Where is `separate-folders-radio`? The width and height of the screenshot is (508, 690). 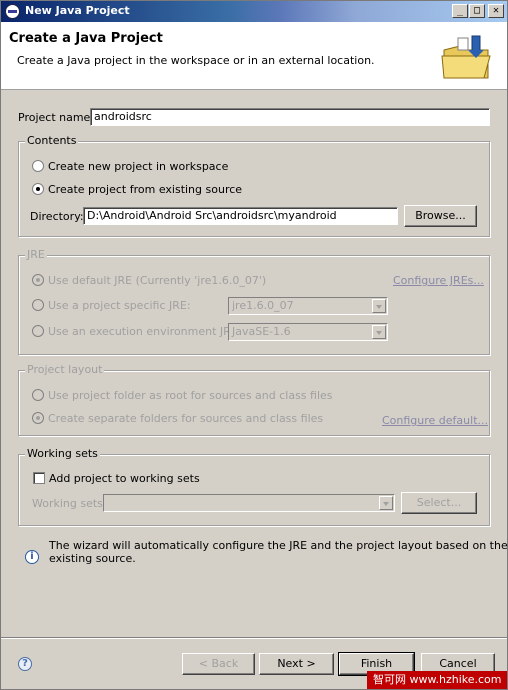
separate-folders-radio is located at coordinates (38, 418).